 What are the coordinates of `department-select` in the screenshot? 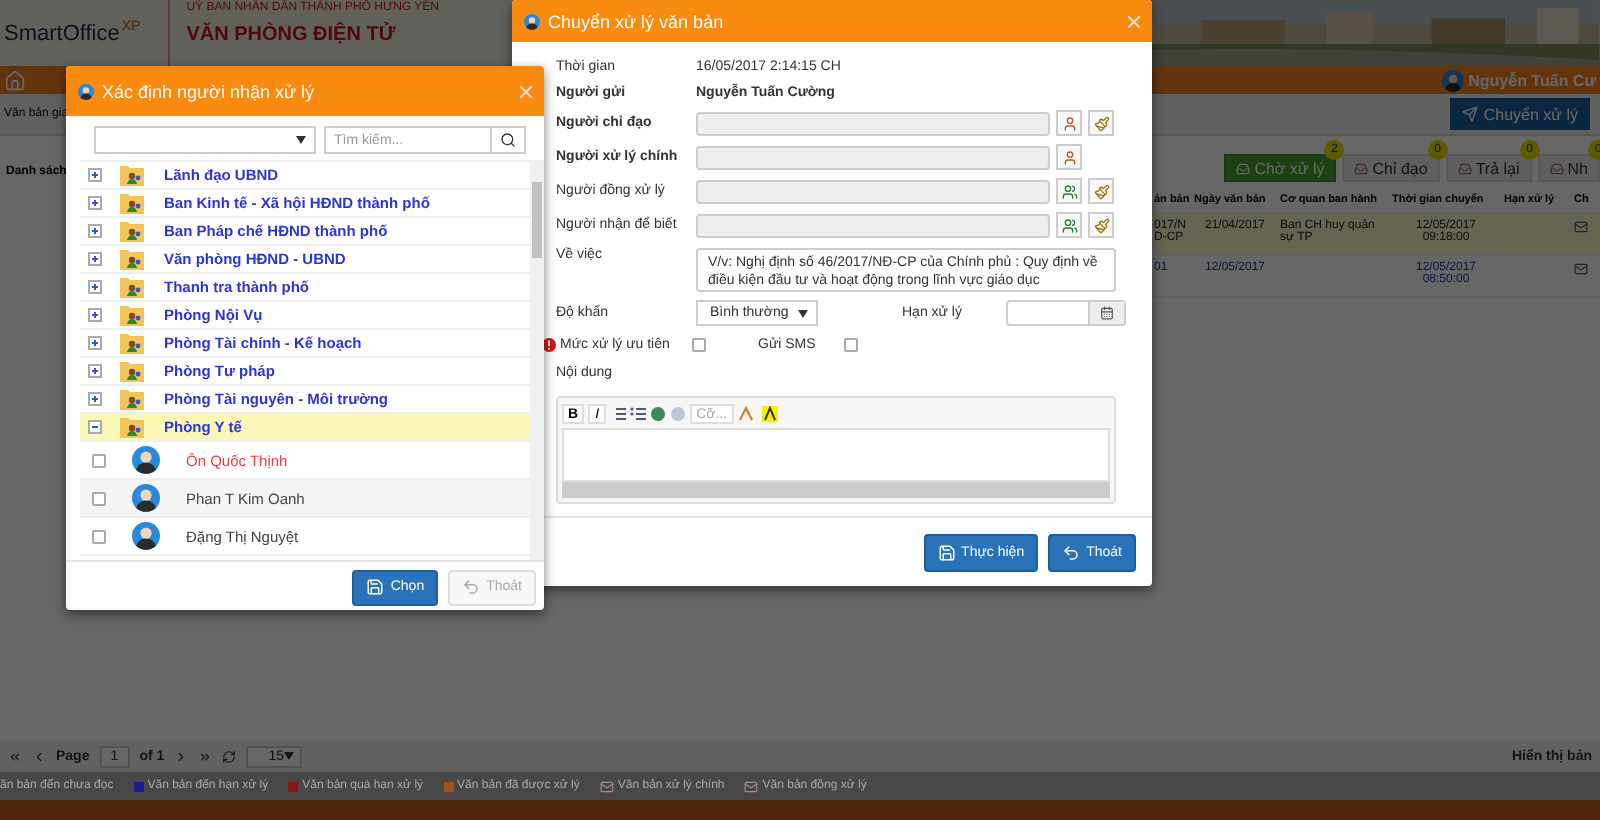 It's located at (205, 140).